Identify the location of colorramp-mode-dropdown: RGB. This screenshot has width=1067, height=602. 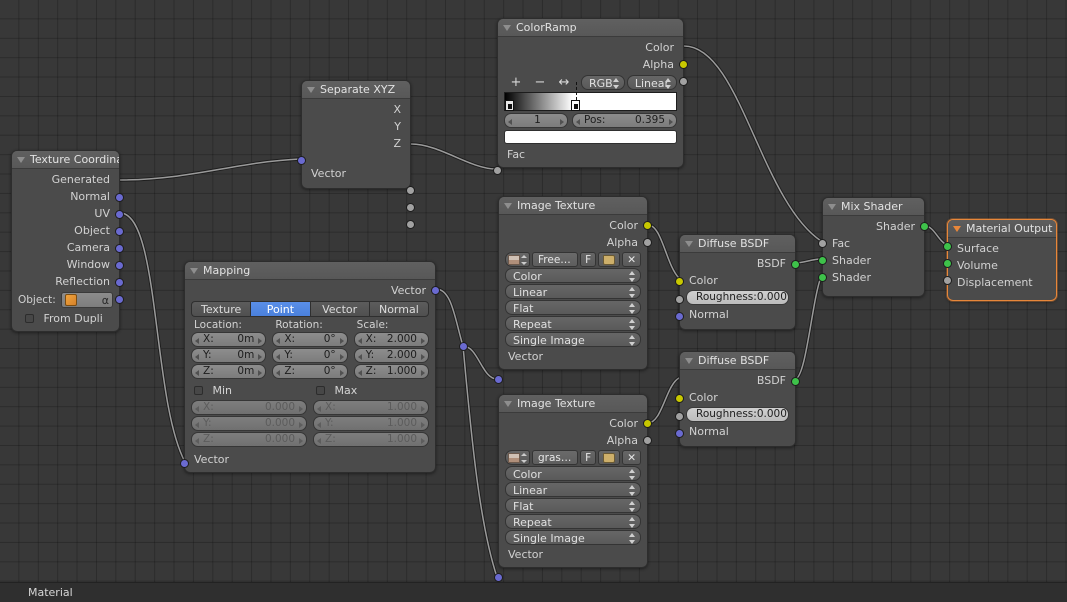
(603, 82).